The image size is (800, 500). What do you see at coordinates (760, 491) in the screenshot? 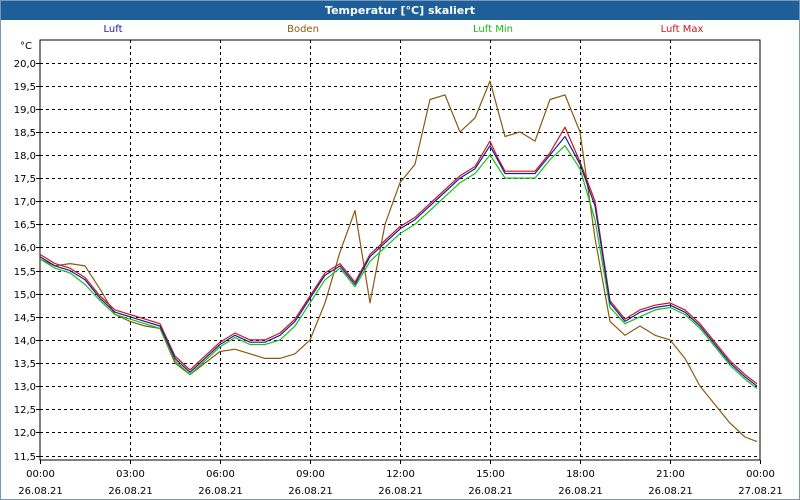
I see `x-tick-date-label: 27.08.21` at bounding box center [760, 491].